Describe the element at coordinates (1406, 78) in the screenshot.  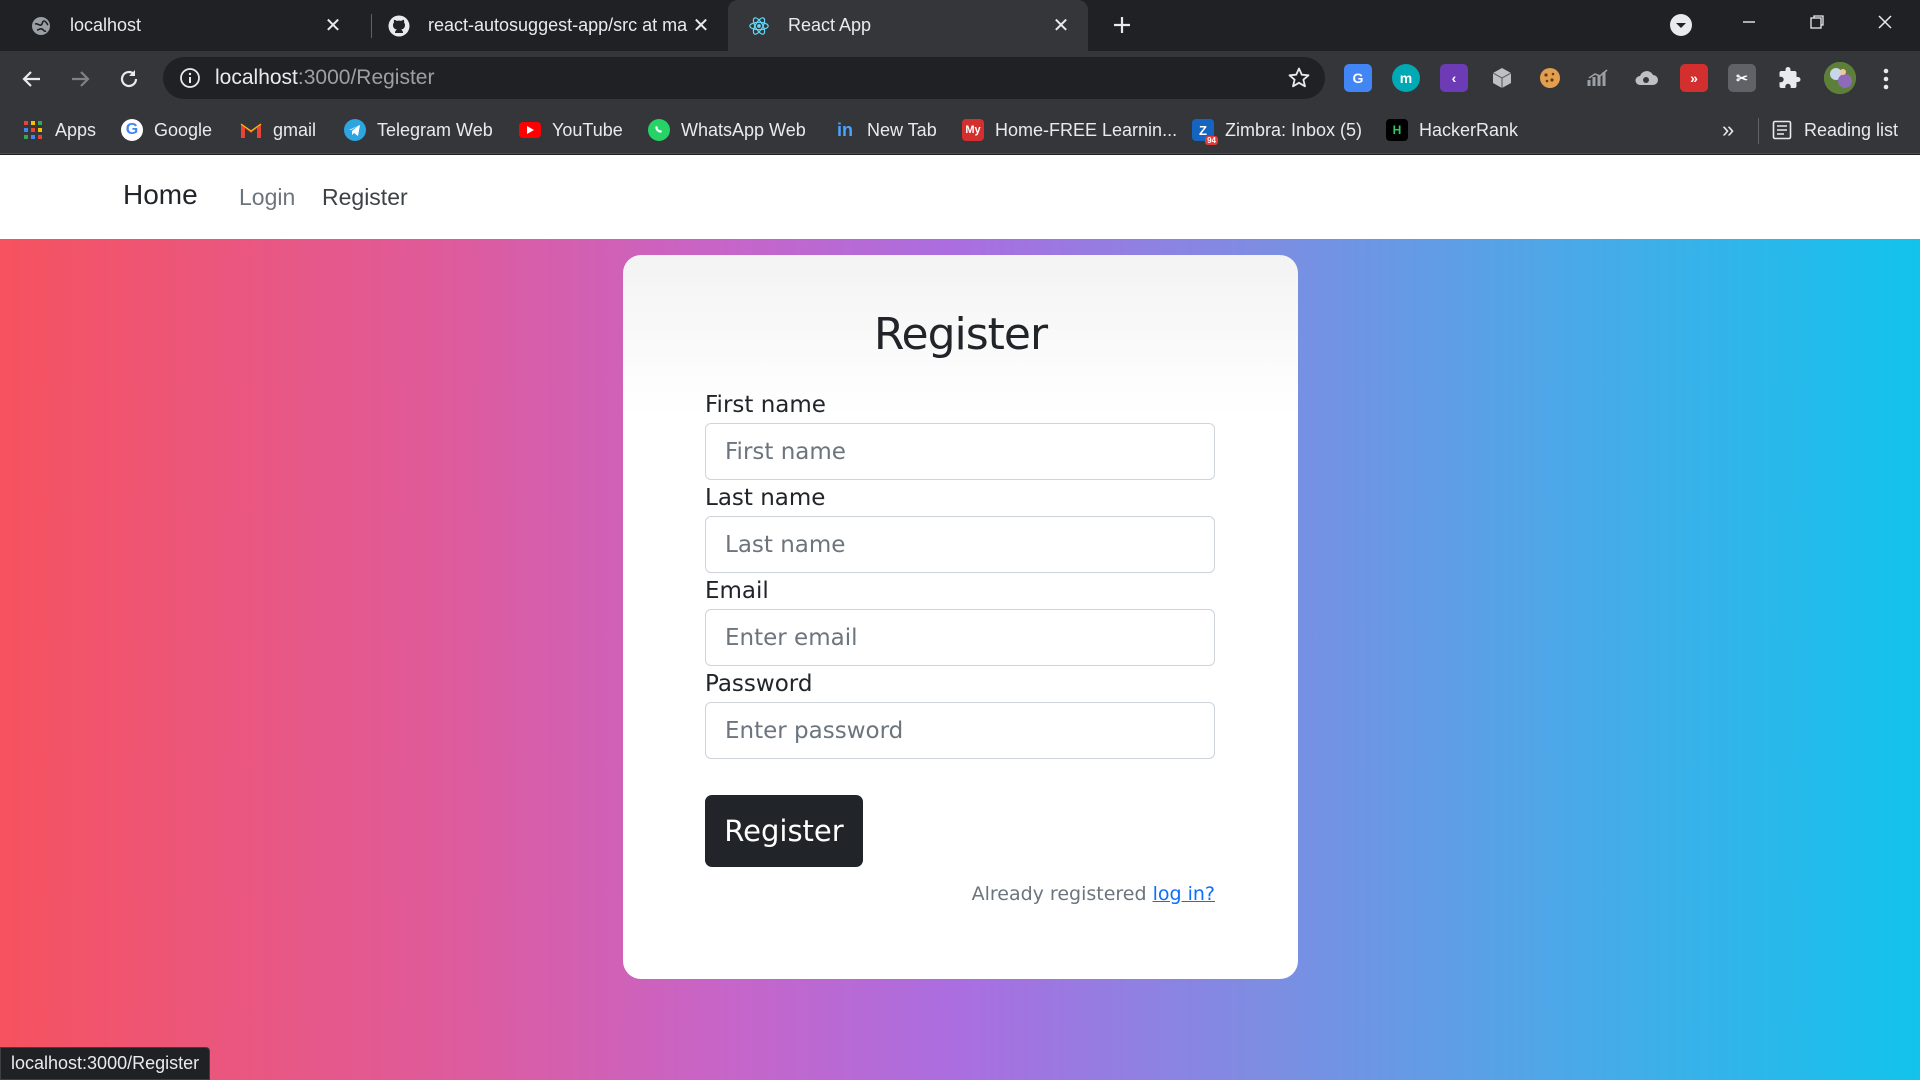
I see `m-extension-icon: m` at that location.